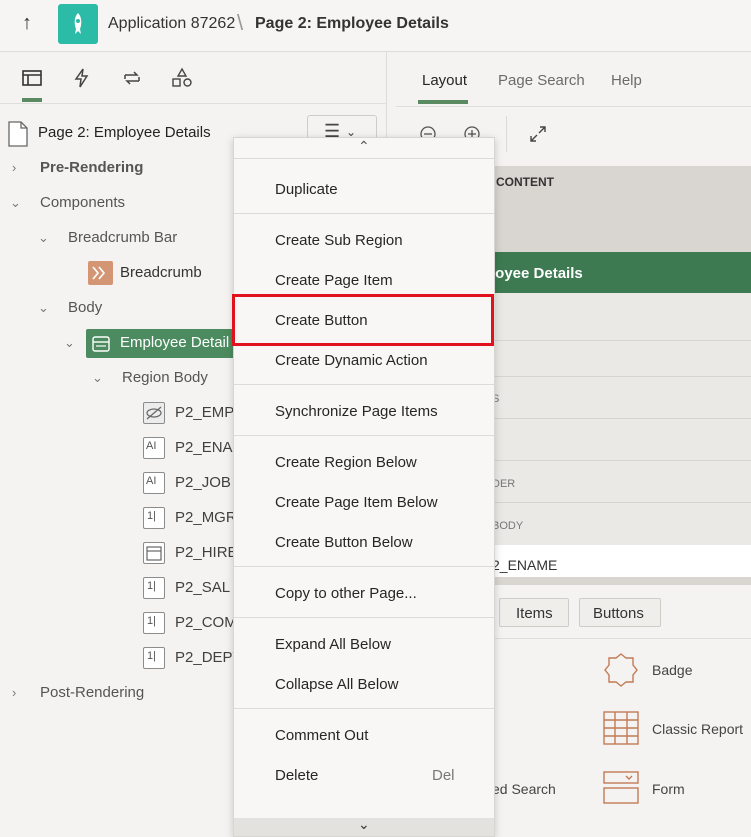  Describe the element at coordinates (85, 307) in the screenshot. I see `body-label: Body` at that location.